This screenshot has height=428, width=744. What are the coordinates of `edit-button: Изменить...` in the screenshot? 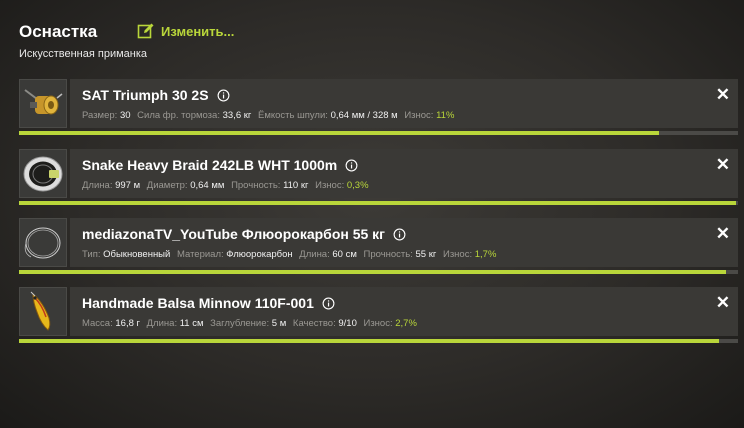 It's located at (185, 31).